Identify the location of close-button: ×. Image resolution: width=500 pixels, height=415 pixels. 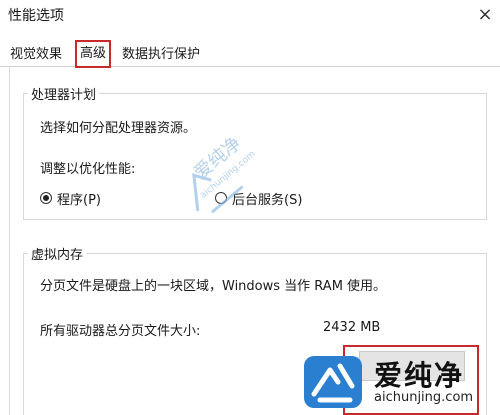
(485, 14).